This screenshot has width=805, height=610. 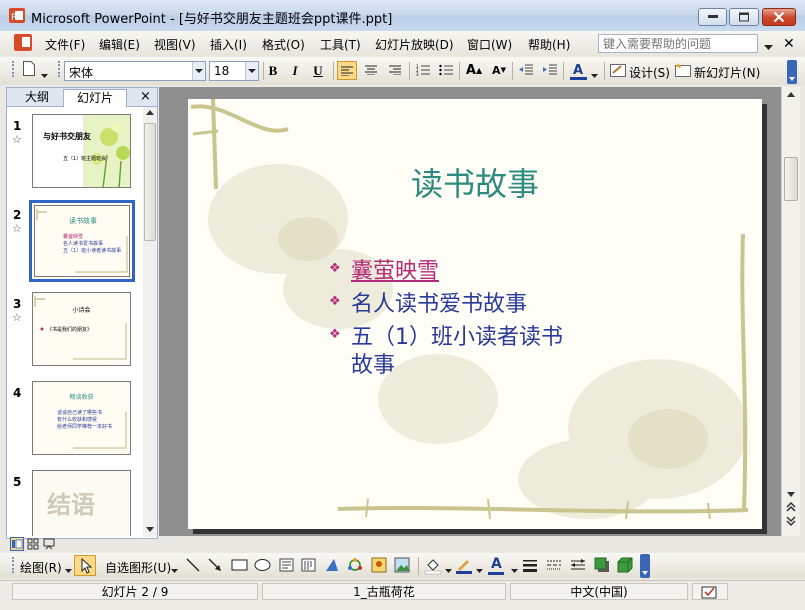 I want to click on bullets-icon, so click(x=446, y=70).